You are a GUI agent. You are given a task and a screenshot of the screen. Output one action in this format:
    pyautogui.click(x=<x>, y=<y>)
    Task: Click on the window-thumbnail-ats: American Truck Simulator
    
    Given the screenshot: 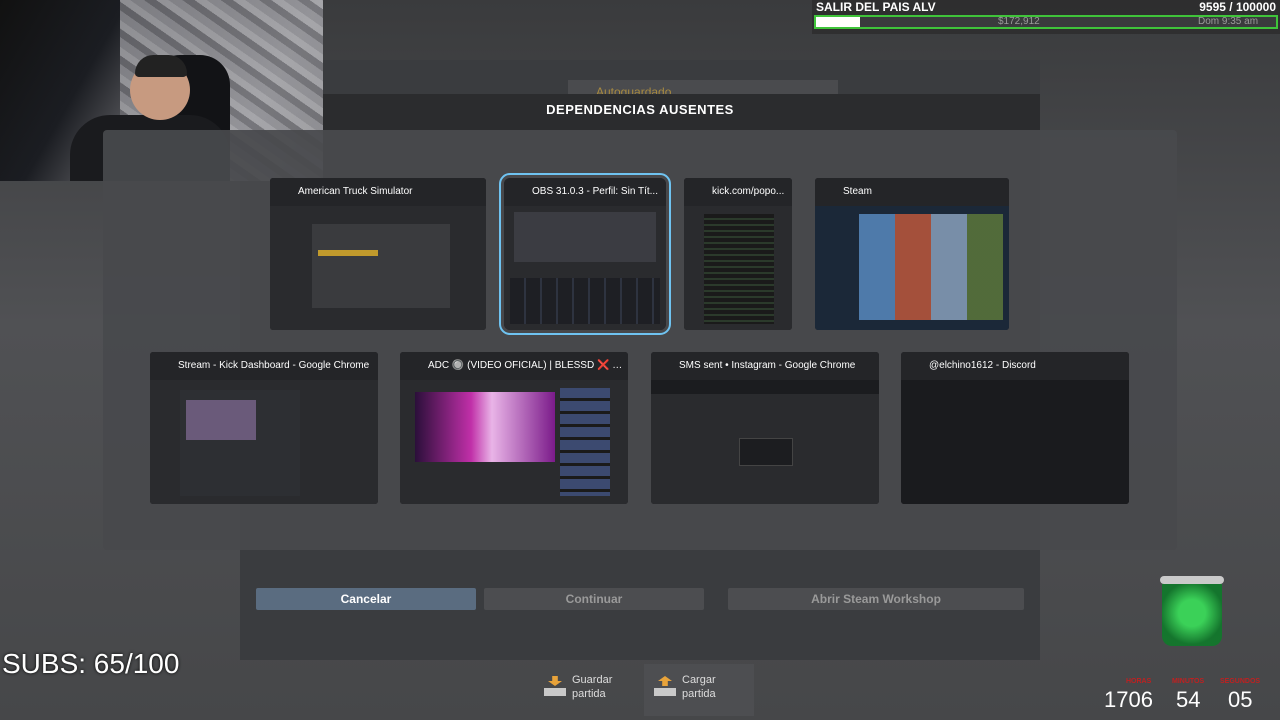 What is the action you would take?
    pyautogui.click(x=378, y=254)
    